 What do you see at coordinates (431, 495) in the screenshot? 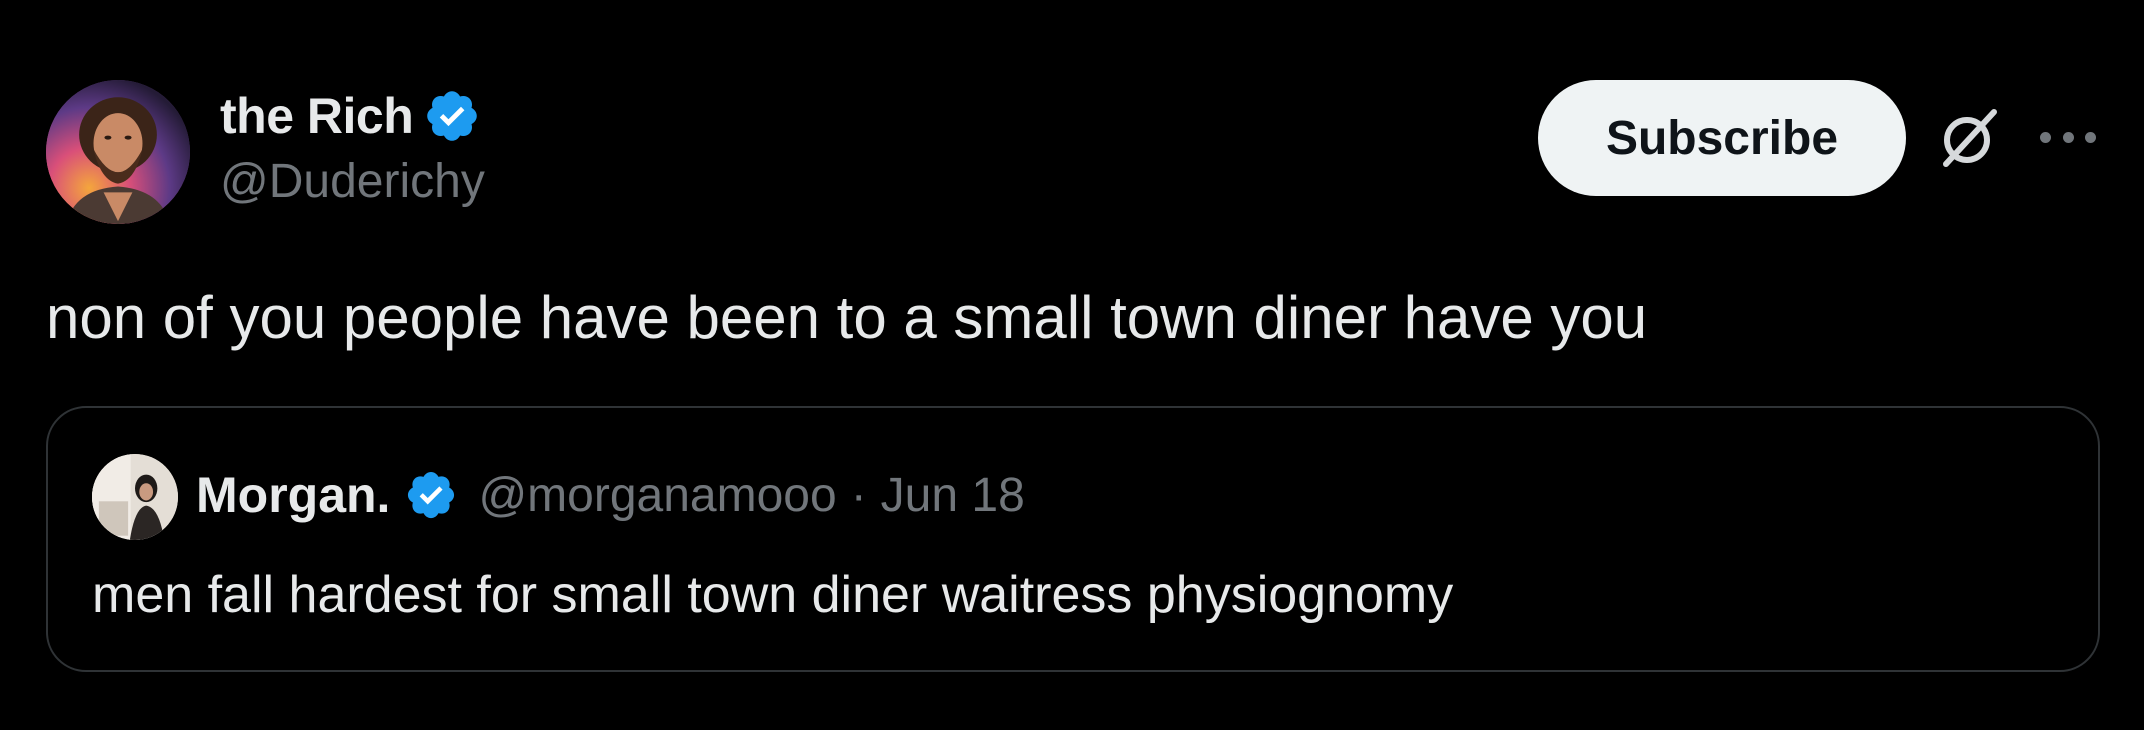
I see `quoted-verified-badge-icon` at bounding box center [431, 495].